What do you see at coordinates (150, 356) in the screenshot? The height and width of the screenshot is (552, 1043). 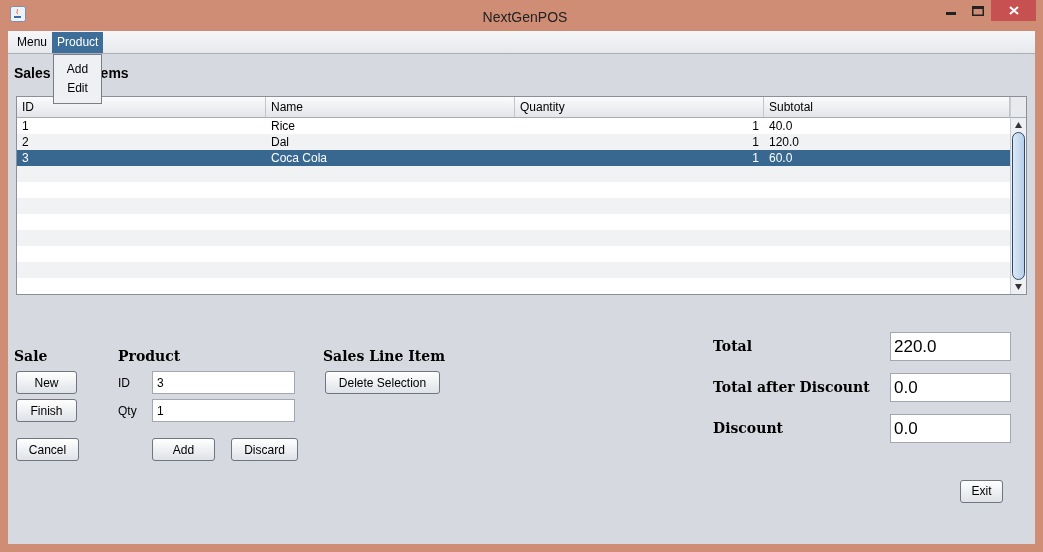 I see `section-heading: Product` at bounding box center [150, 356].